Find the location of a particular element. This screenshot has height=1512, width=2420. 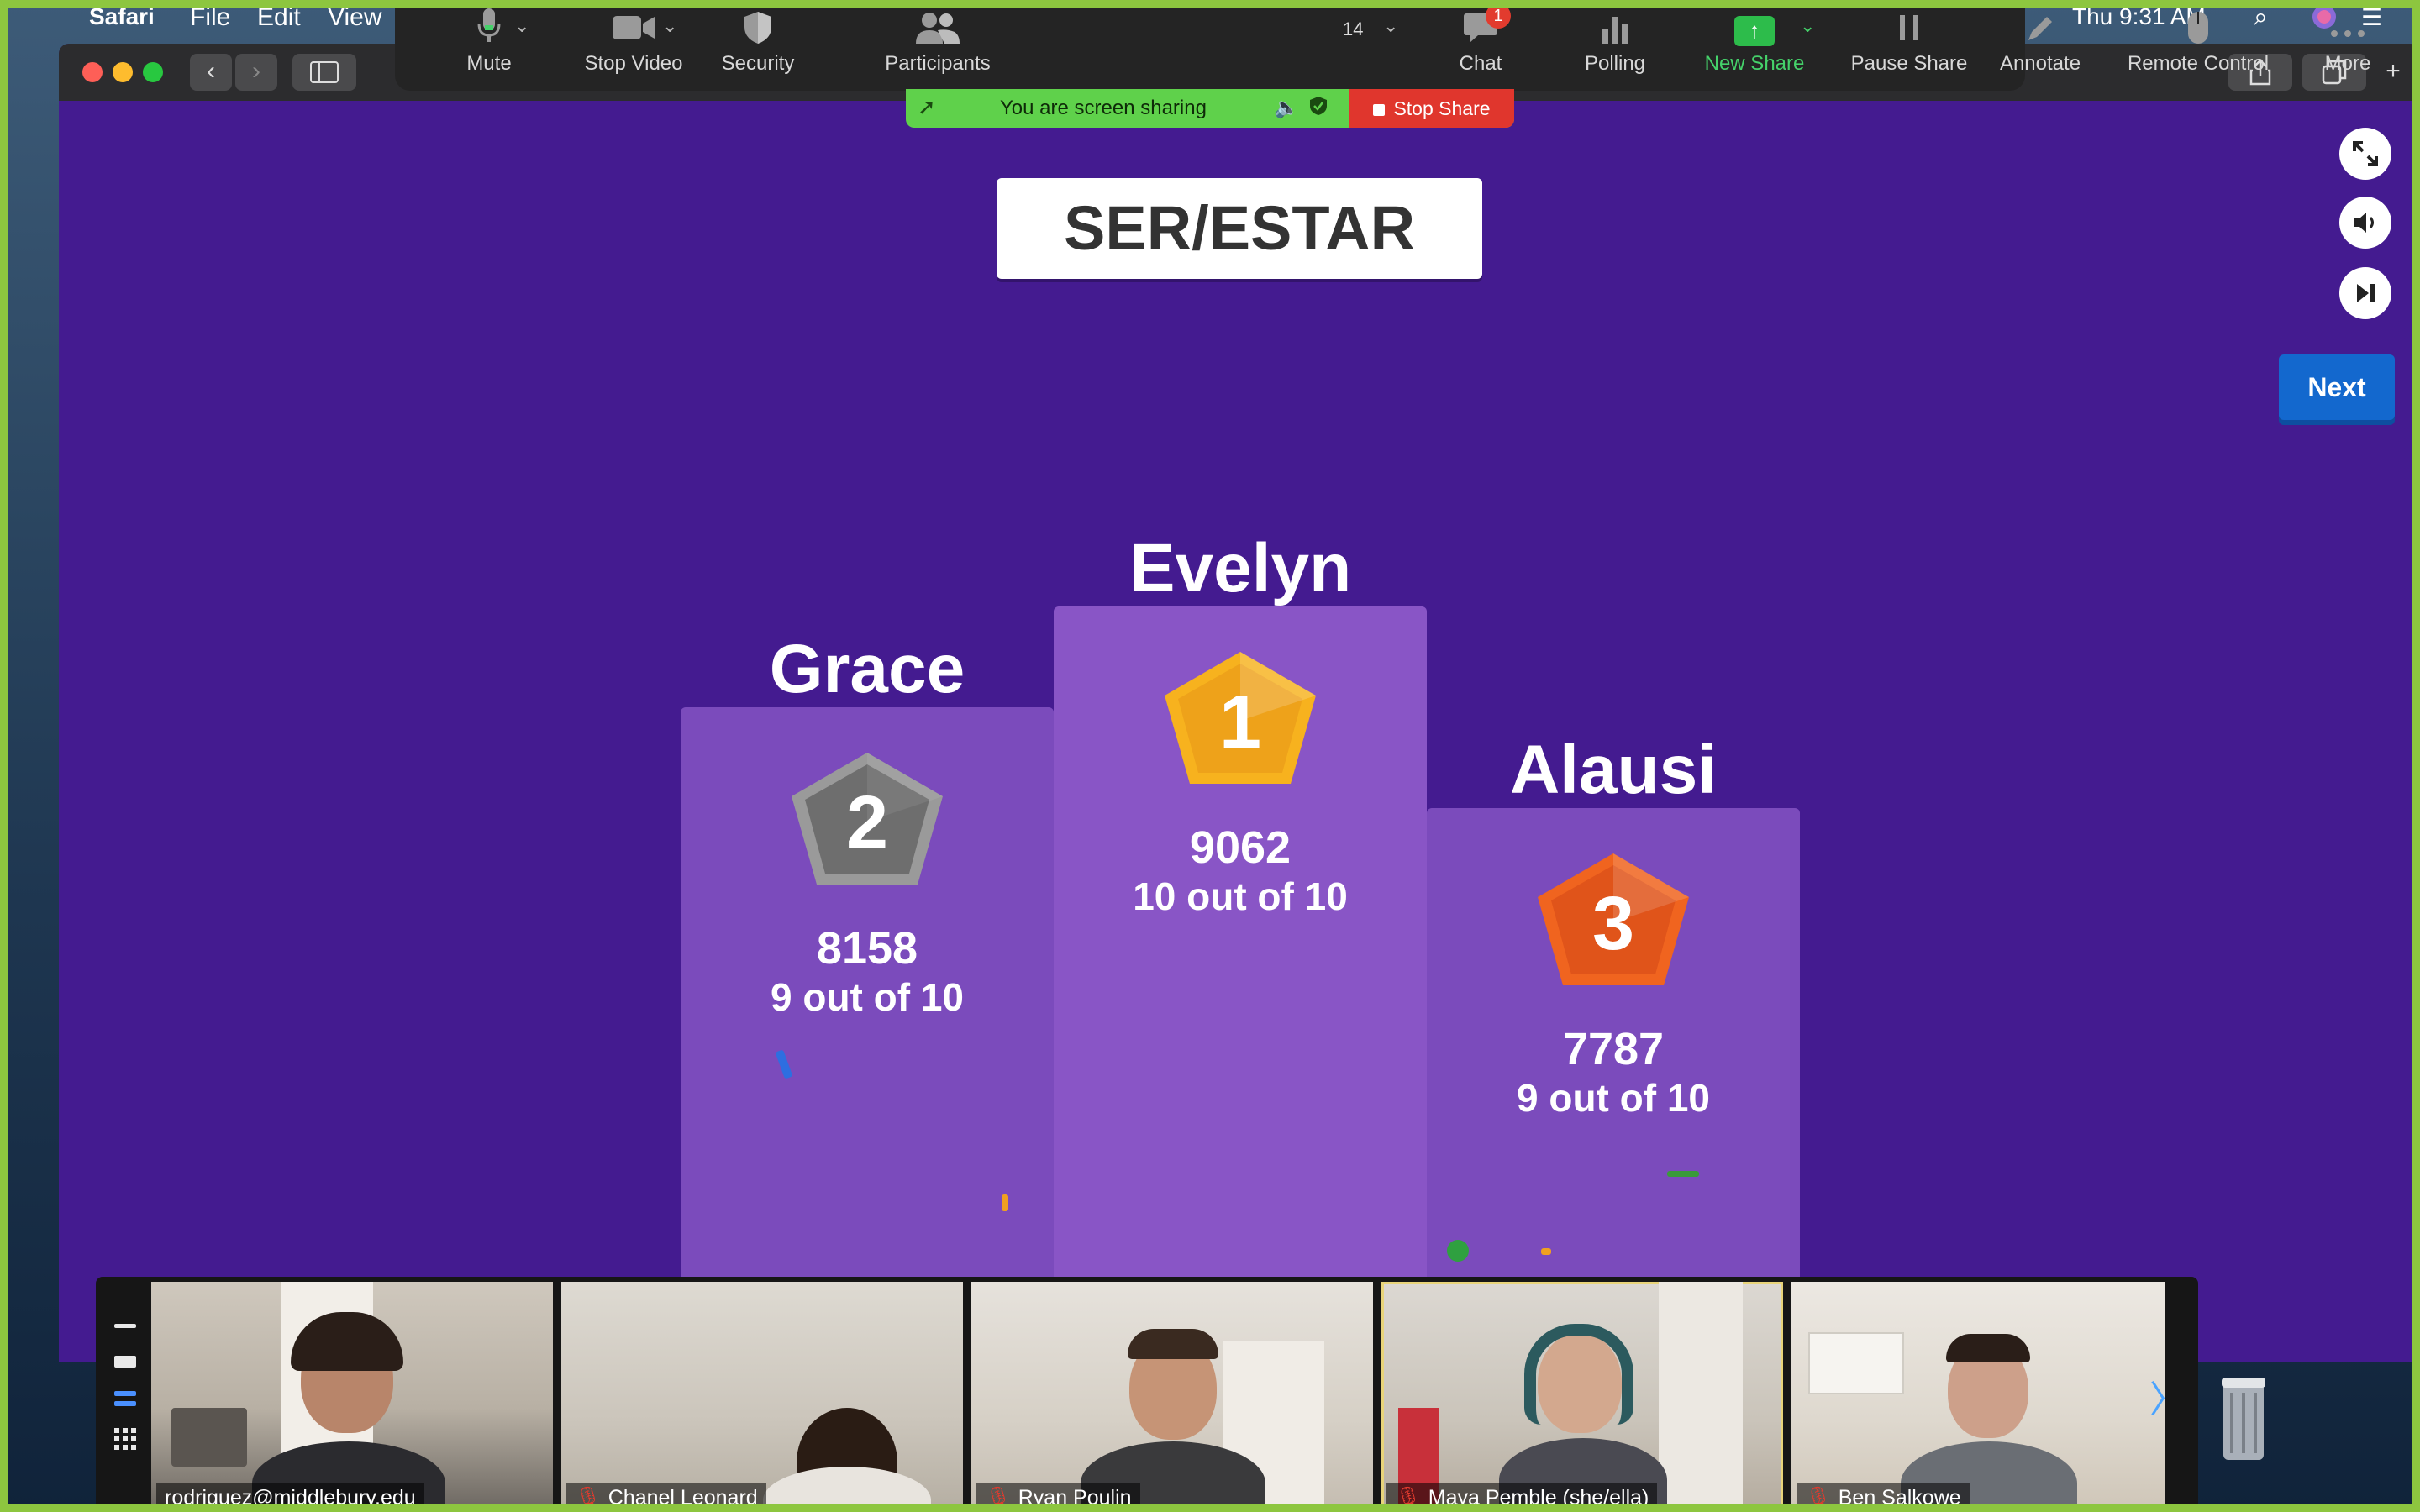

participant-count: 14 is located at coordinates (1353, 28).